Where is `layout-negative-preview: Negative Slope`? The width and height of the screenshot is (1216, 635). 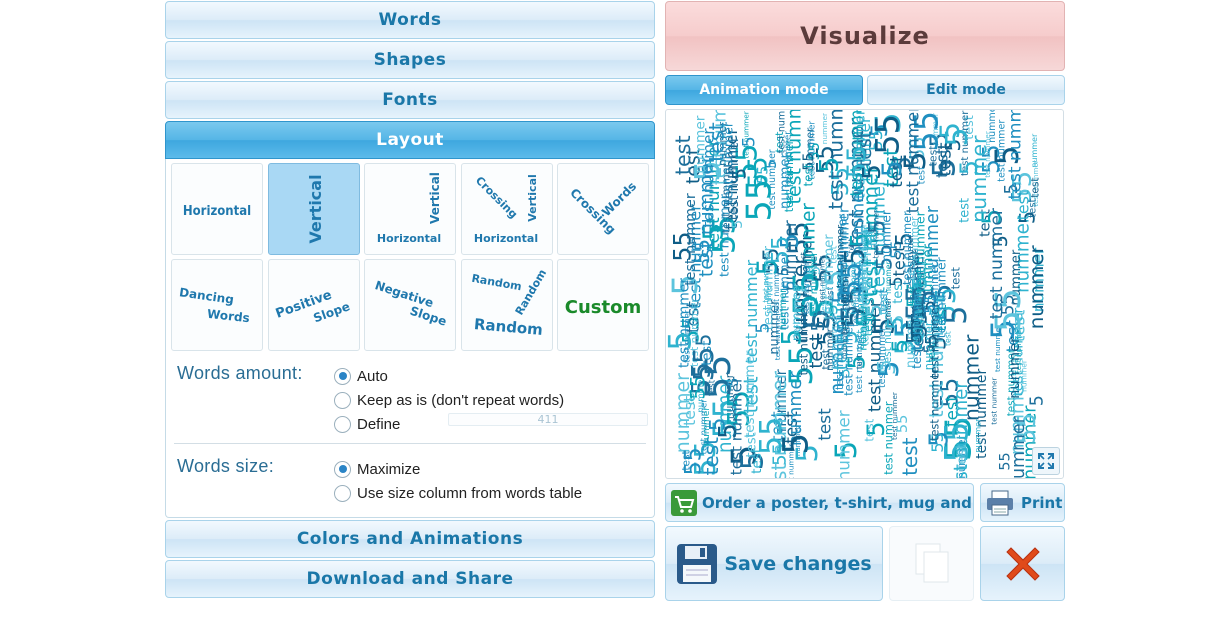 layout-negative-preview: Negative Slope is located at coordinates (410, 303).